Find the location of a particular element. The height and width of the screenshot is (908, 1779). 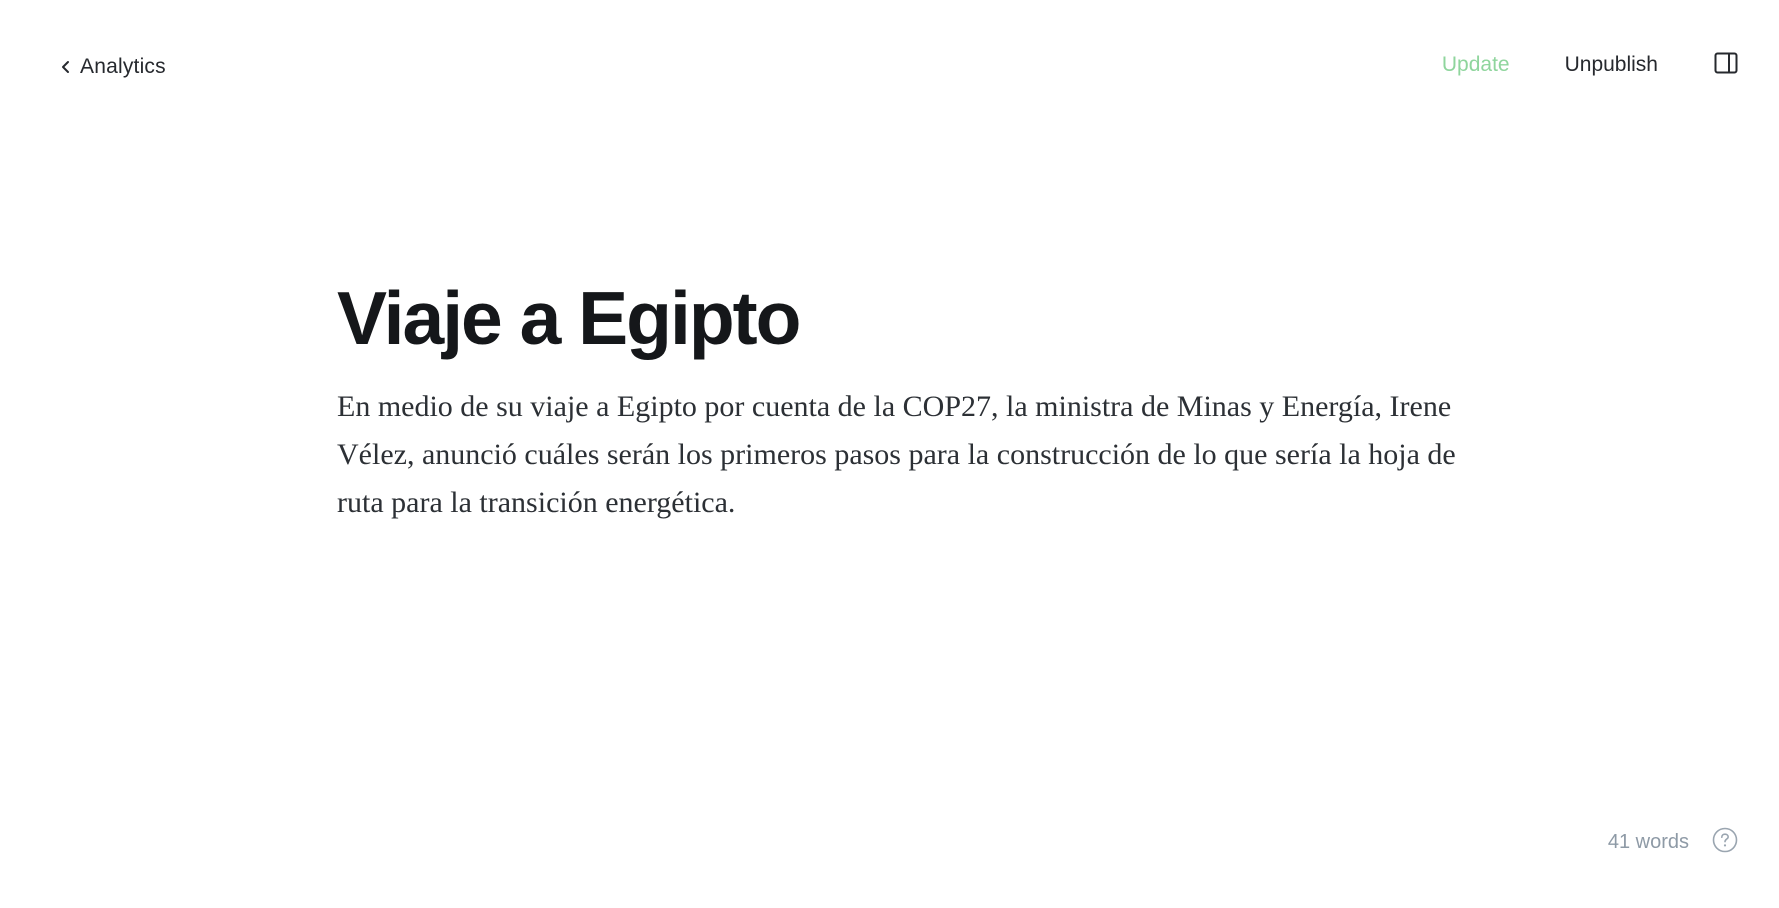

sidebar-toggle-button is located at coordinates (1726, 65).